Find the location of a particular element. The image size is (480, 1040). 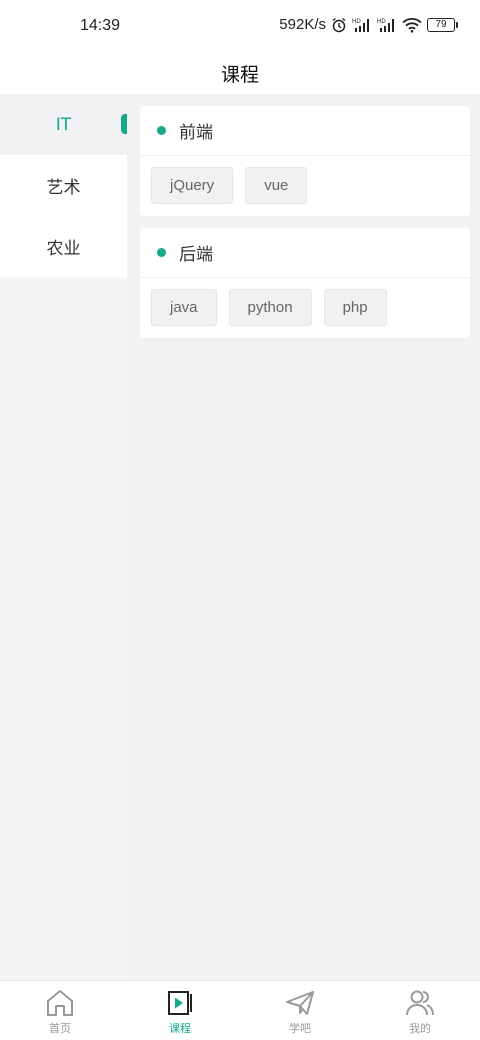

sidebar-item-it: IT is located at coordinates (63, 124).